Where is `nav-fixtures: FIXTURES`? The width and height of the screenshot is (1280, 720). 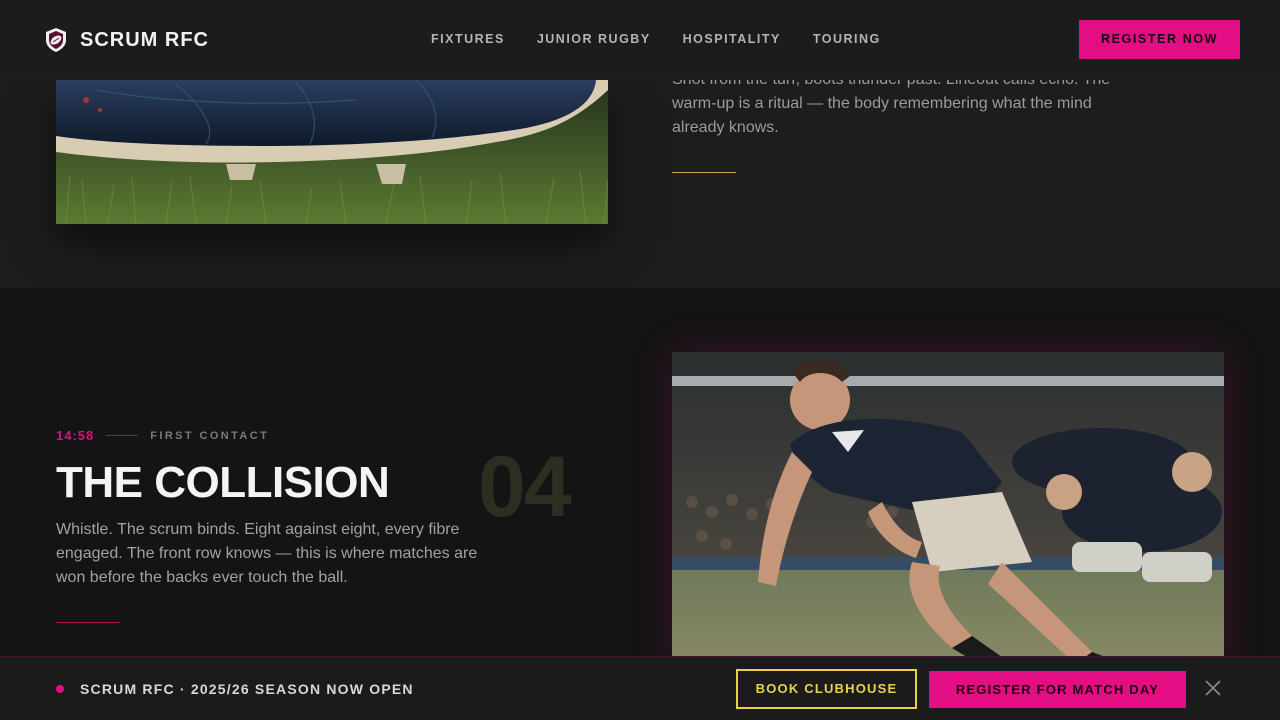
nav-fixtures: FIXTURES is located at coordinates (468, 39).